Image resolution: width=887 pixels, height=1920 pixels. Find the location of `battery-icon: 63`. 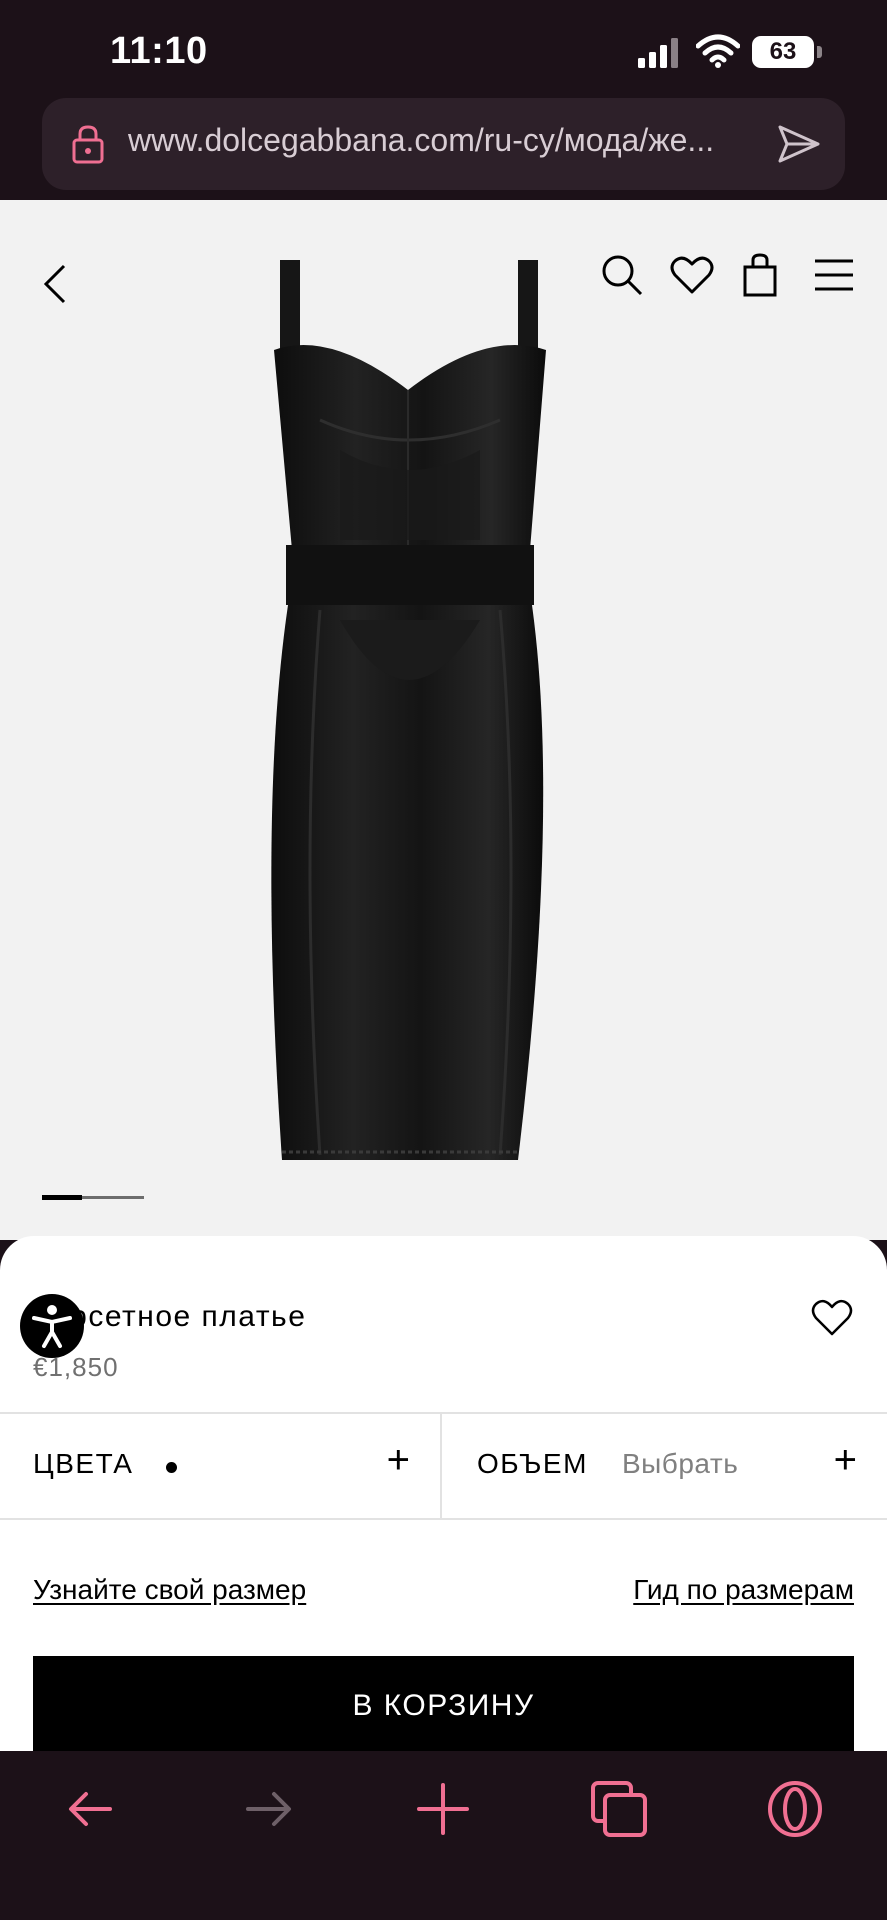

battery-icon: 63 is located at coordinates (787, 52).